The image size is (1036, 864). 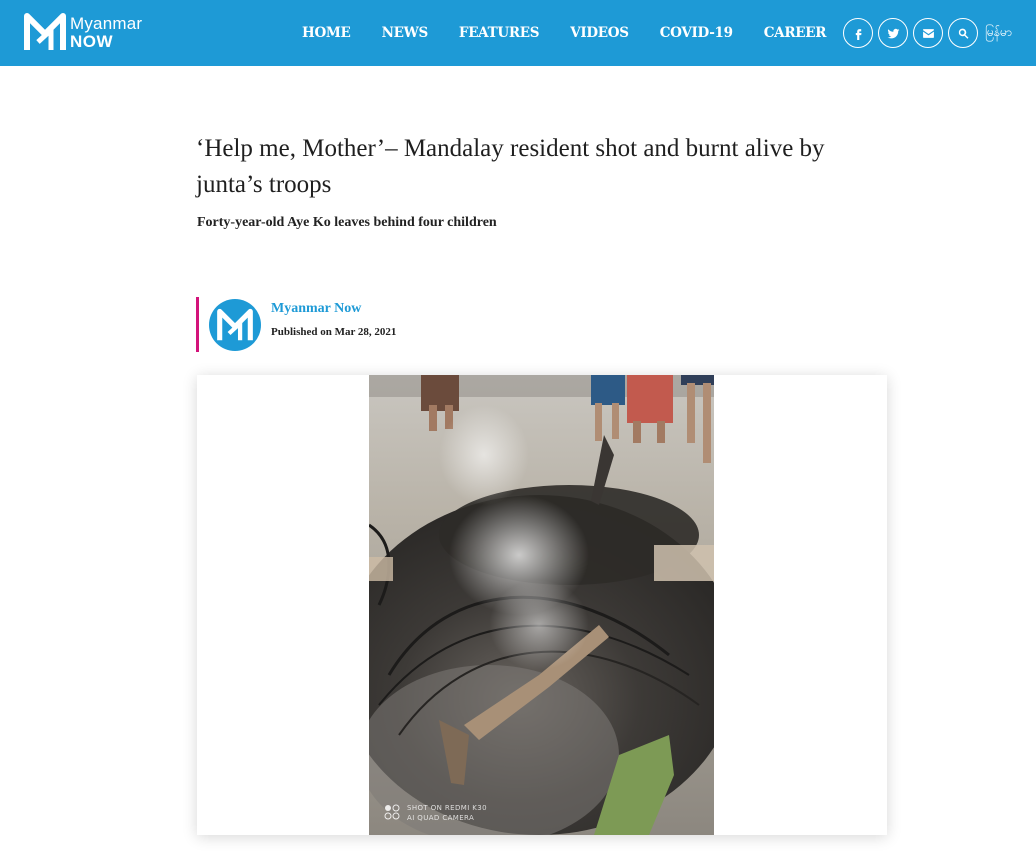 I want to click on language-switch: မြန်မာ, so click(x=998, y=33).